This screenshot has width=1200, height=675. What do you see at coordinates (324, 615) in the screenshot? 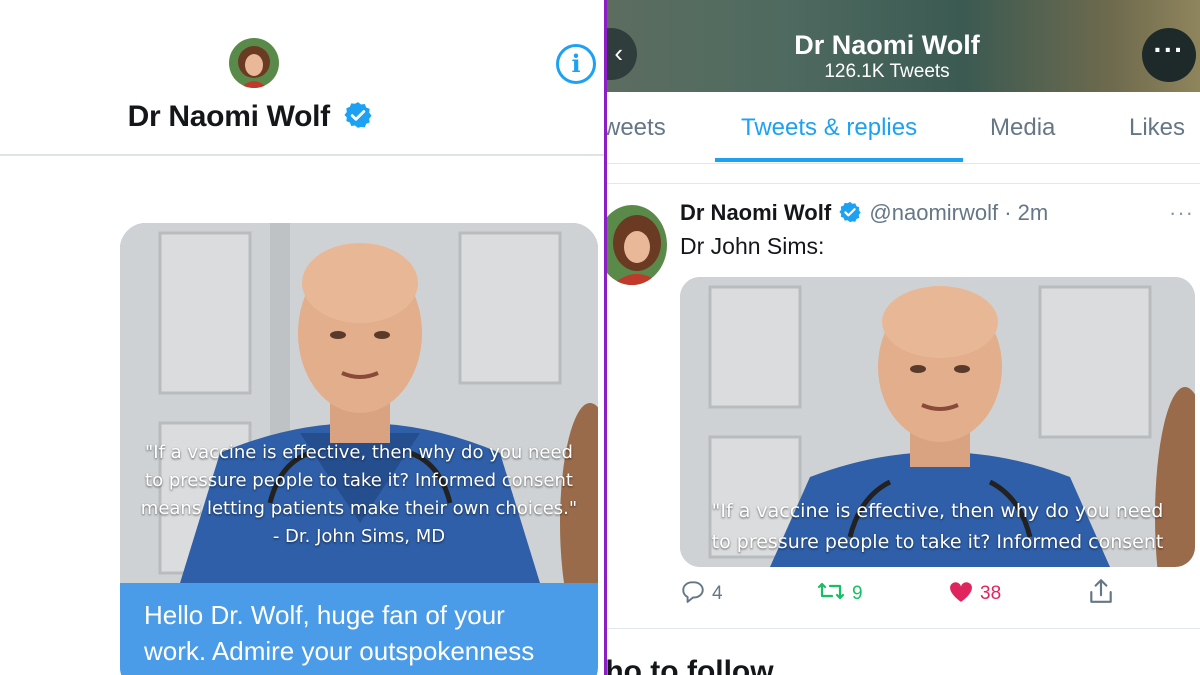
I see `message-text-line: Hello Dr. Wolf, huge fan of your` at bounding box center [324, 615].